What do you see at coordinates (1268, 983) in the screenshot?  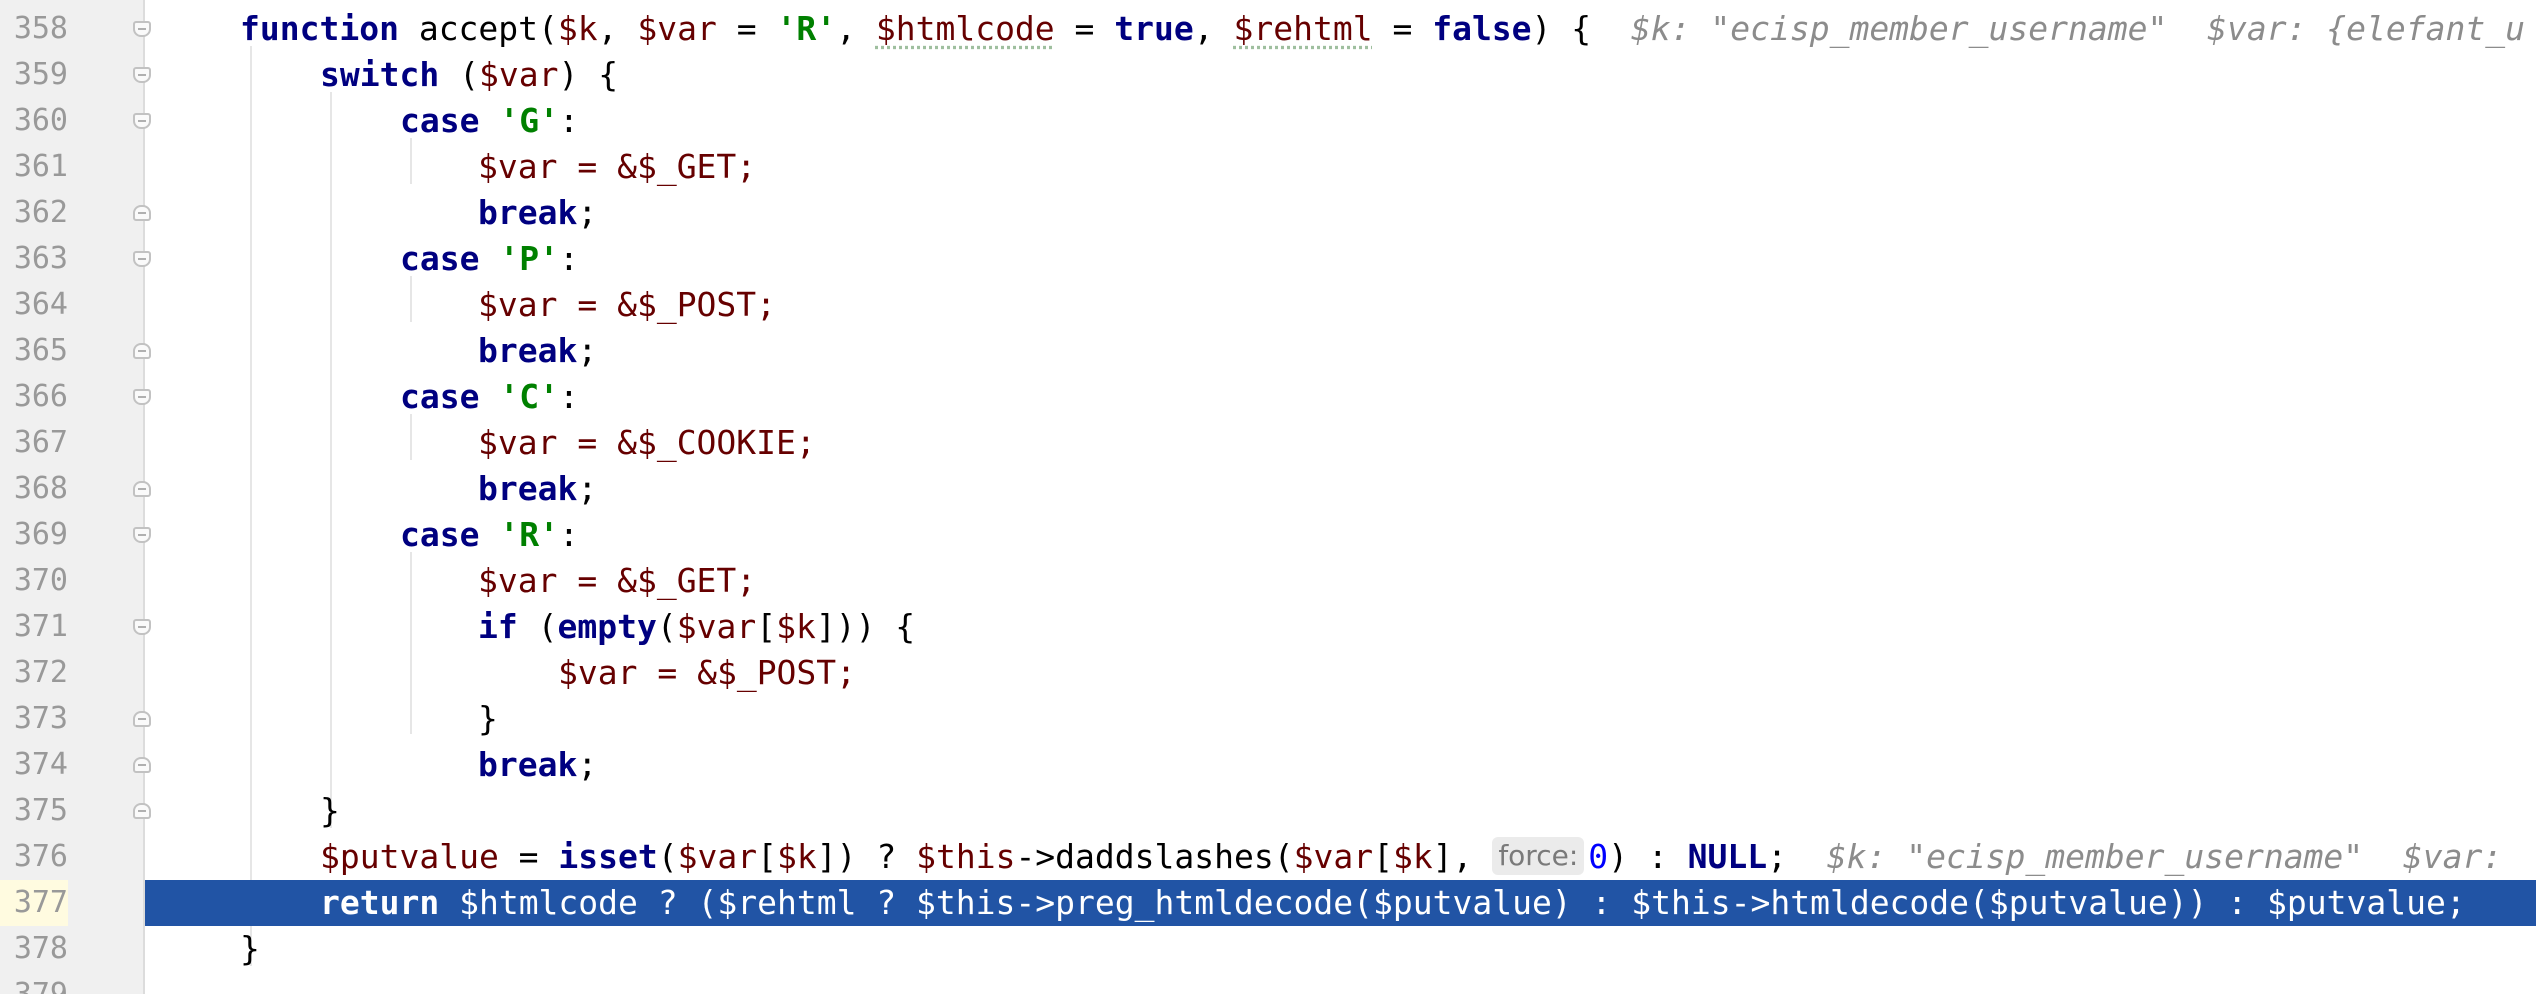 I see `code-line: 379` at bounding box center [1268, 983].